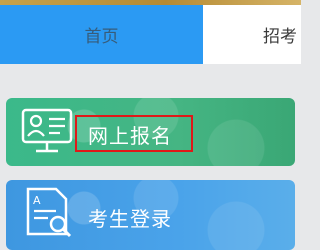  Describe the element at coordinates (130, 219) in the screenshot. I see `candidate-login-label: 考生登录` at that location.